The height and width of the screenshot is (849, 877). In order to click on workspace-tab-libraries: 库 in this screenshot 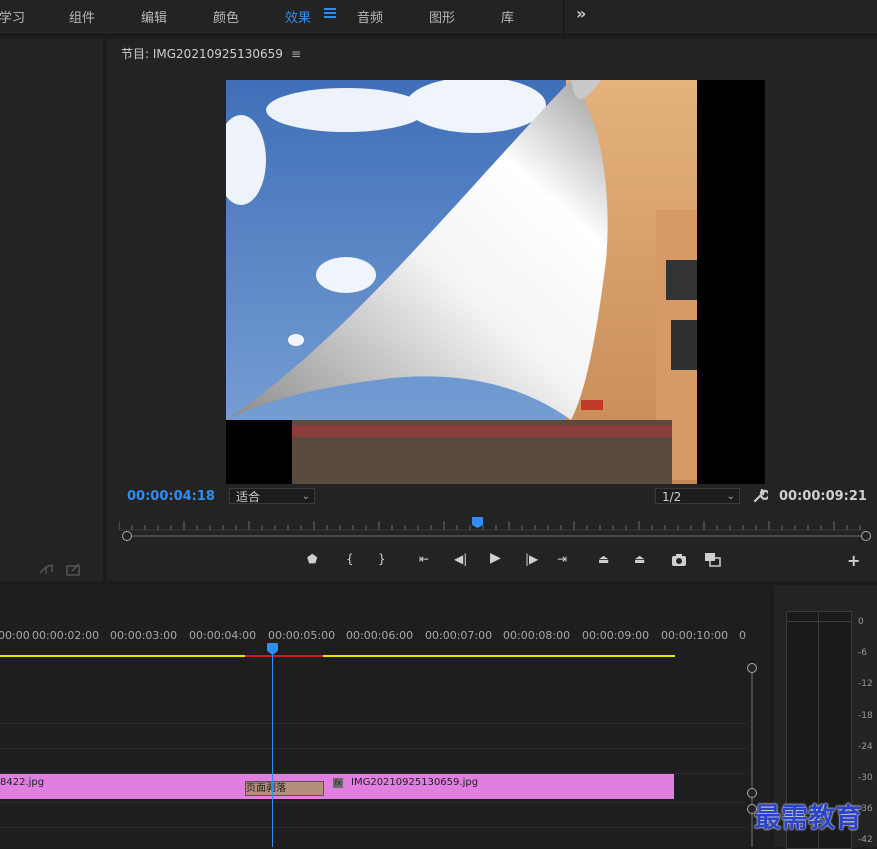, I will do `click(507, 16)`.